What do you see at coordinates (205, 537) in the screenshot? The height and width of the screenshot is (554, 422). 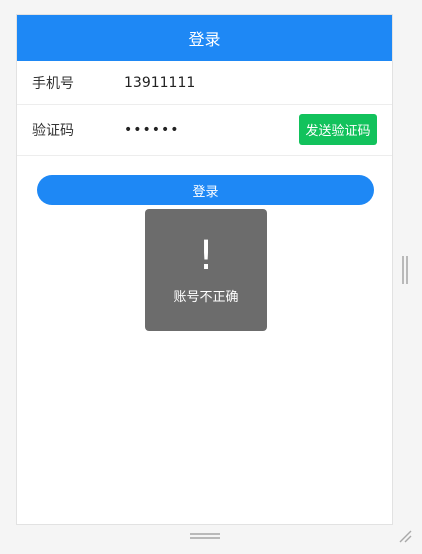 I see `horizontal-resize-handle` at bounding box center [205, 537].